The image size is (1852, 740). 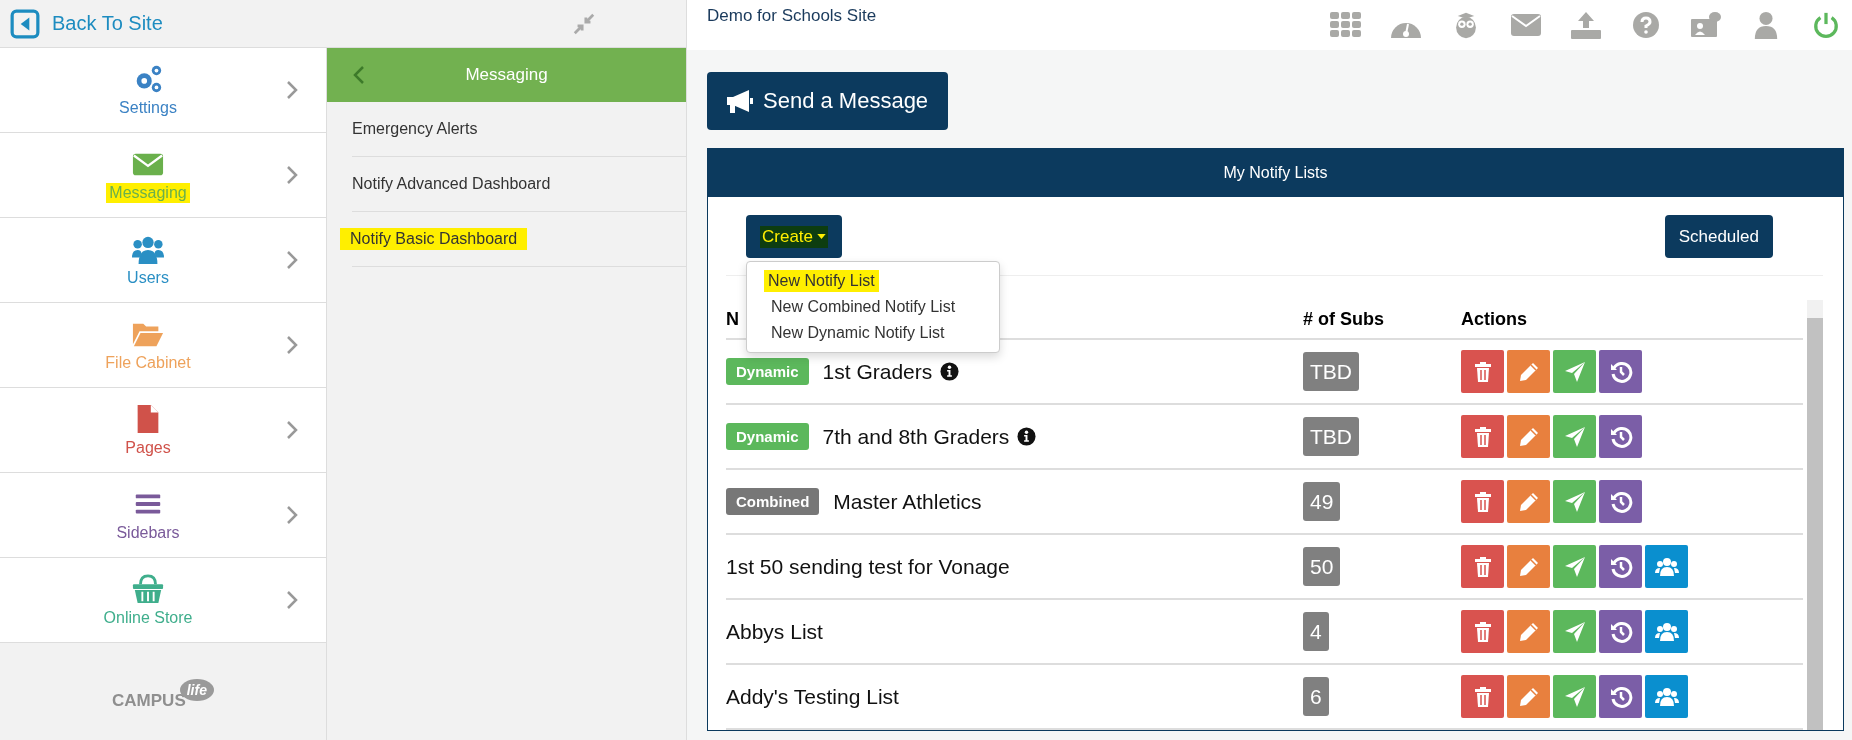 I want to click on help-icon, so click(x=1646, y=25).